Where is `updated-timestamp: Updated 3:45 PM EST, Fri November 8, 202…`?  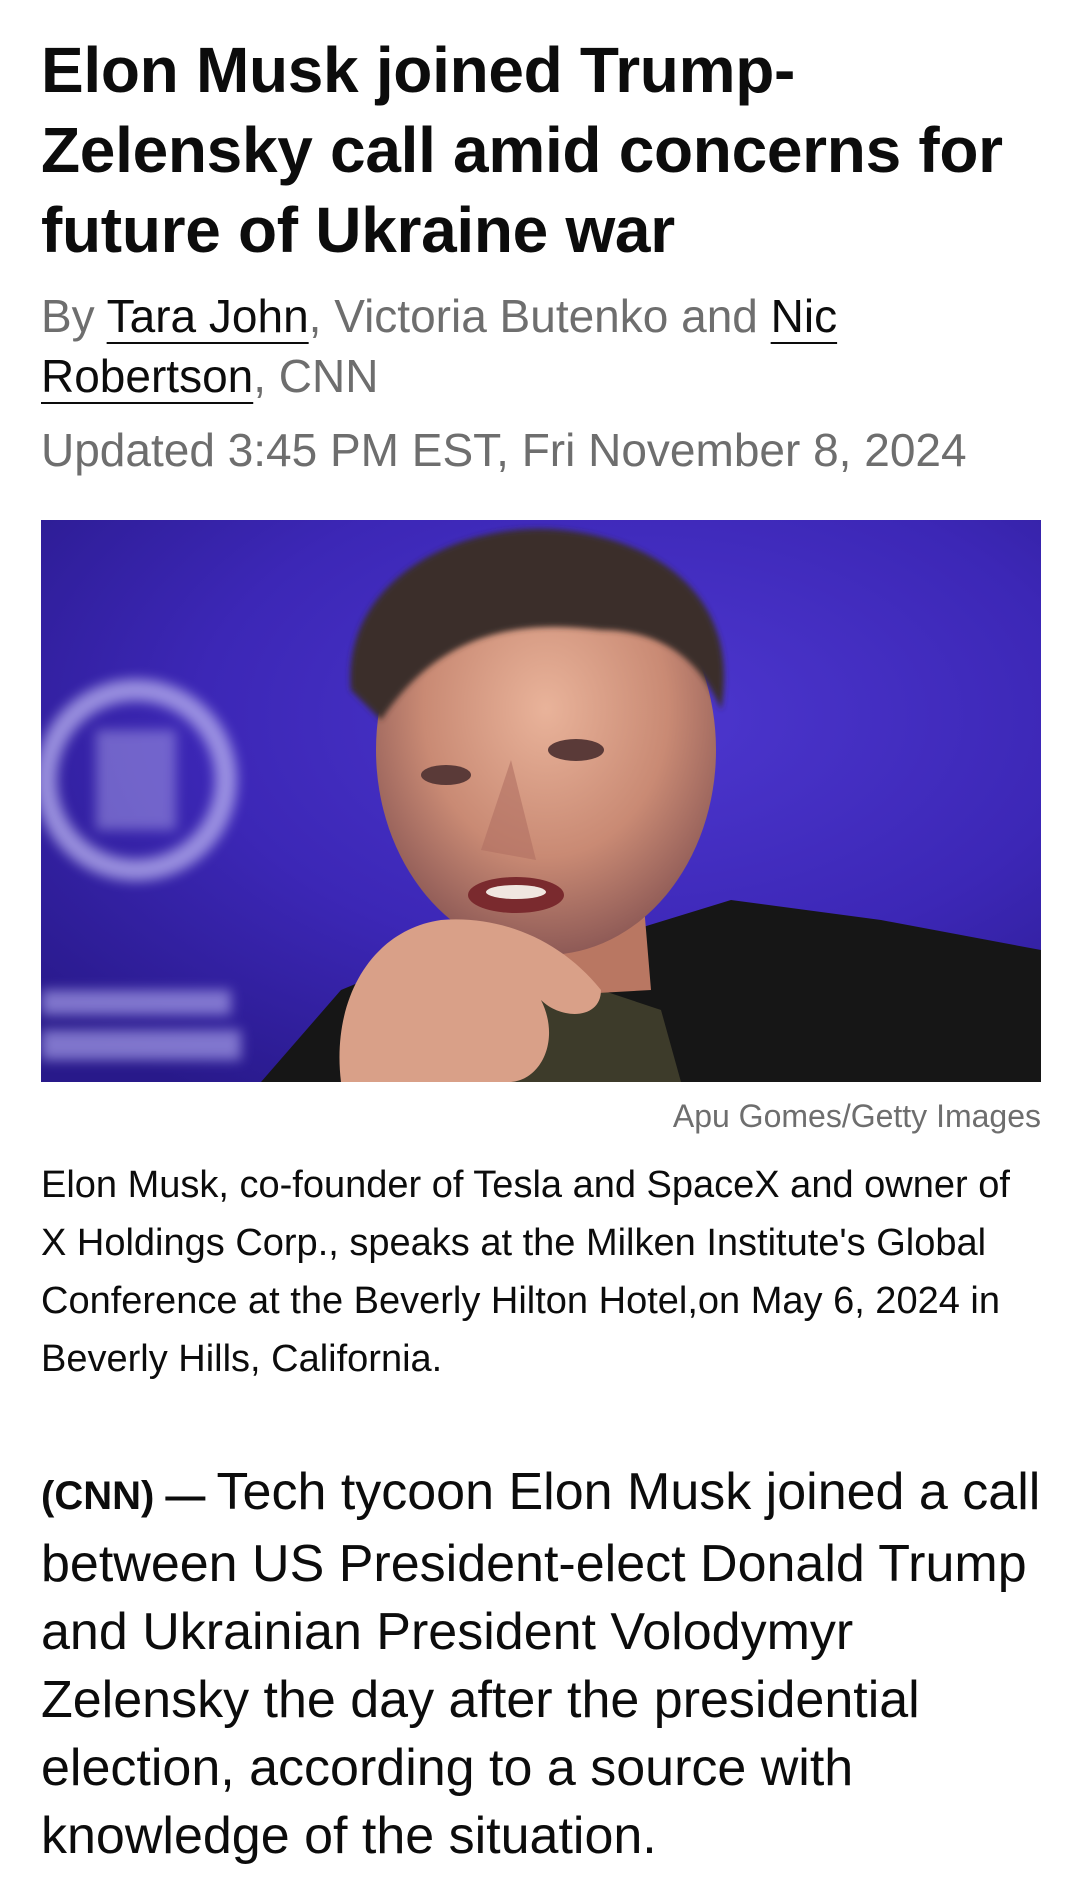
updated-timestamp: Updated 3:45 PM EST, Fri November 8, 202… is located at coordinates (504, 450).